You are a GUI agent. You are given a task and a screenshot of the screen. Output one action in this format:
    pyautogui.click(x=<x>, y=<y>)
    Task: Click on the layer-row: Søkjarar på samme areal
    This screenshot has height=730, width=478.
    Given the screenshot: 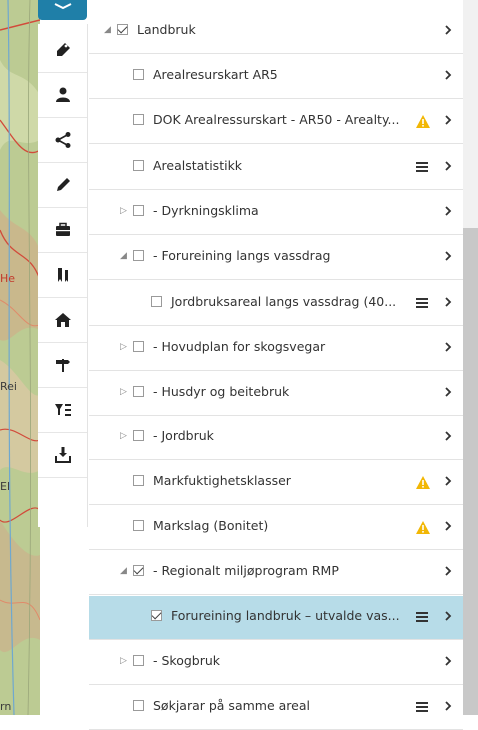 What is the action you would take?
    pyautogui.click(x=276, y=708)
    